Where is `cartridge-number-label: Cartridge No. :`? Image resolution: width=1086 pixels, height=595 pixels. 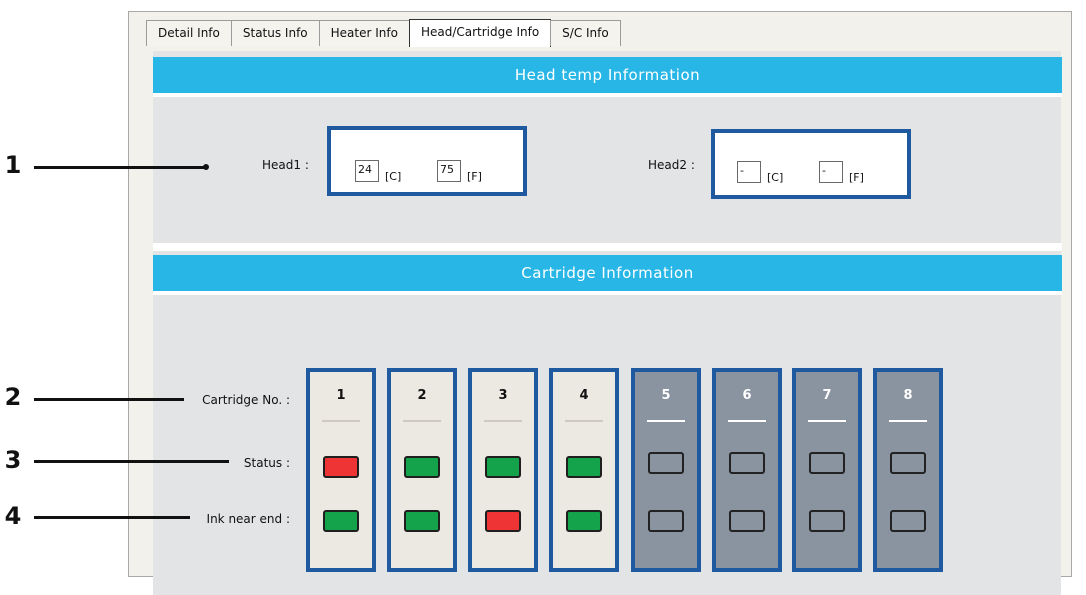 cartridge-number-label: Cartridge No. : is located at coordinates (246, 400).